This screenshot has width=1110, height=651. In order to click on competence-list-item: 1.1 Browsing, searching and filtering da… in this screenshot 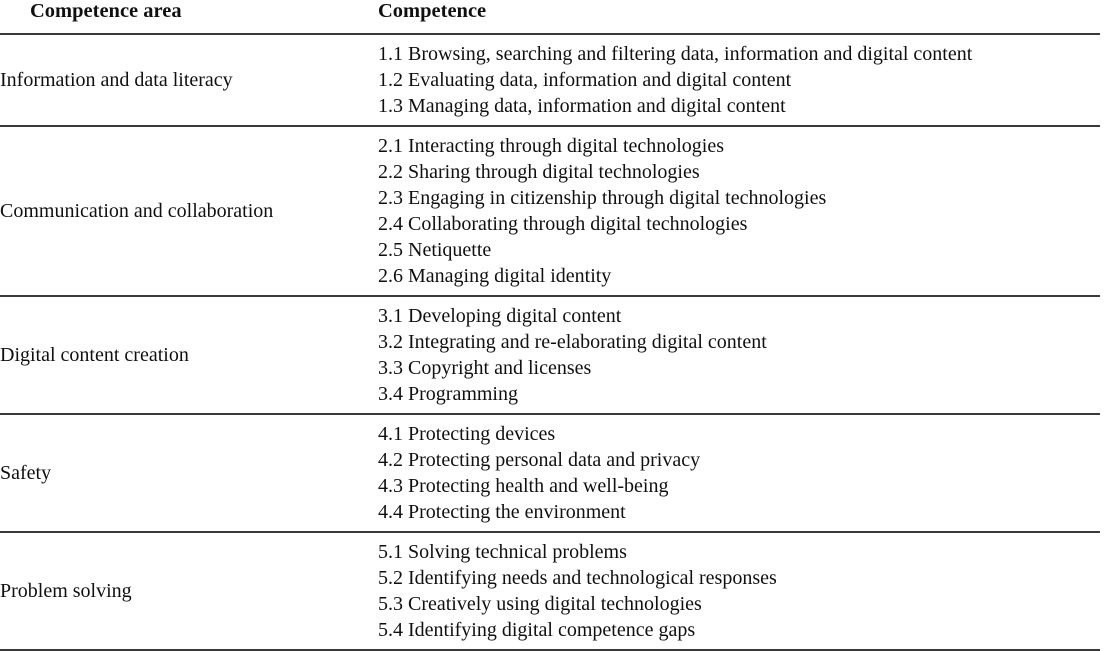, I will do `click(675, 53)`.